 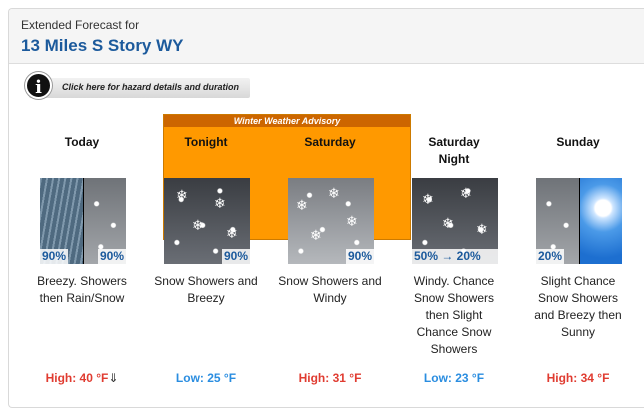 I want to click on period-description: Breezy. Showers then Rain/Snow, so click(x=82, y=289).